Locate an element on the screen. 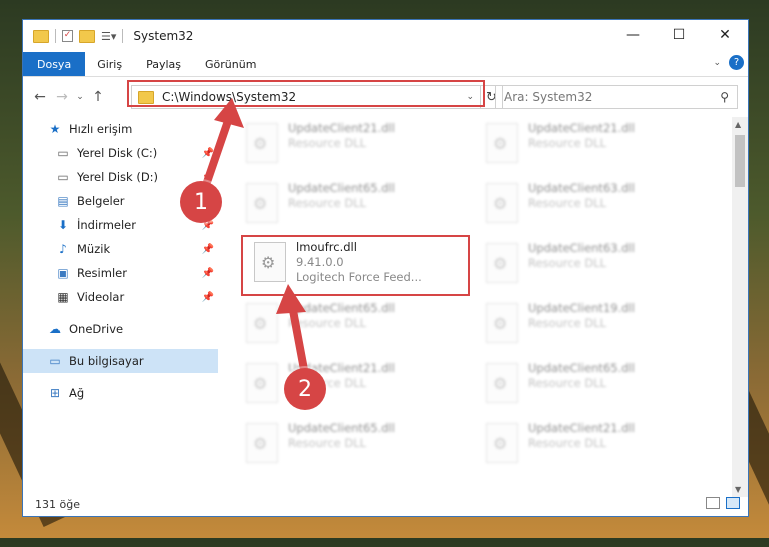 This screenshot has height=547, width=769. sidebar-item-label: Bu bilgisayar is located at coordinates (106, 361).